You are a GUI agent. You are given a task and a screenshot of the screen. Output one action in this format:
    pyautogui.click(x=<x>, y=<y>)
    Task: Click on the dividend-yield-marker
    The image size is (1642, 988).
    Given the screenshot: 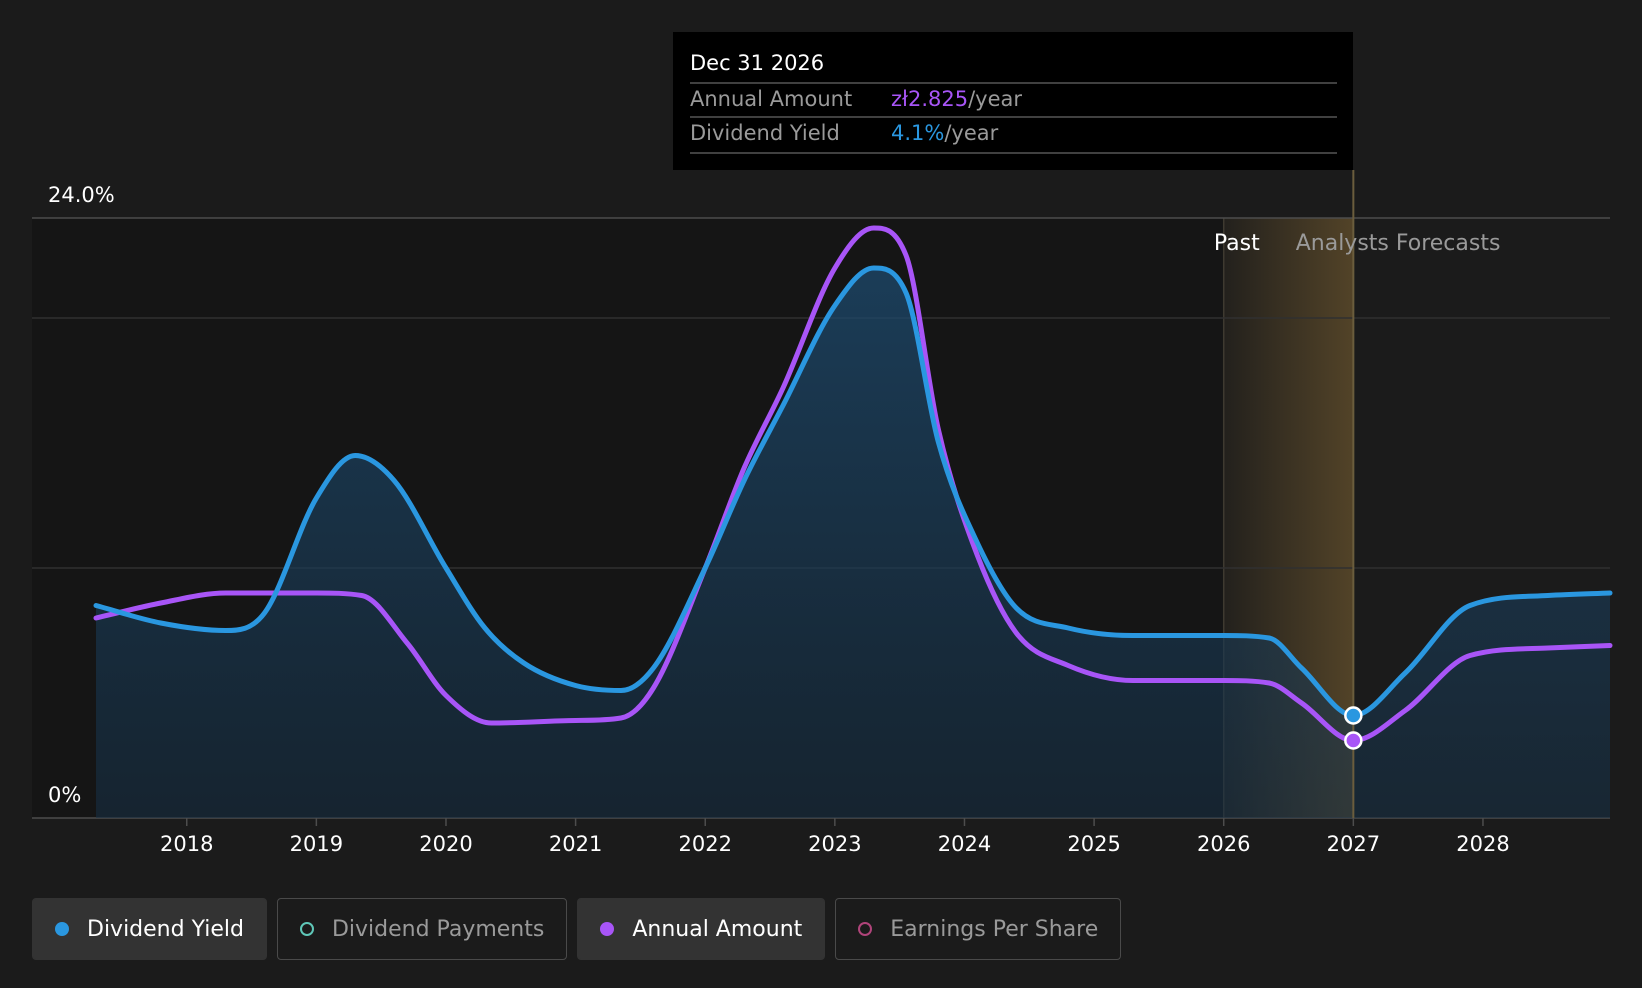 What is the action you would take?
    pyautogui.click(x=1353, y=715)
    